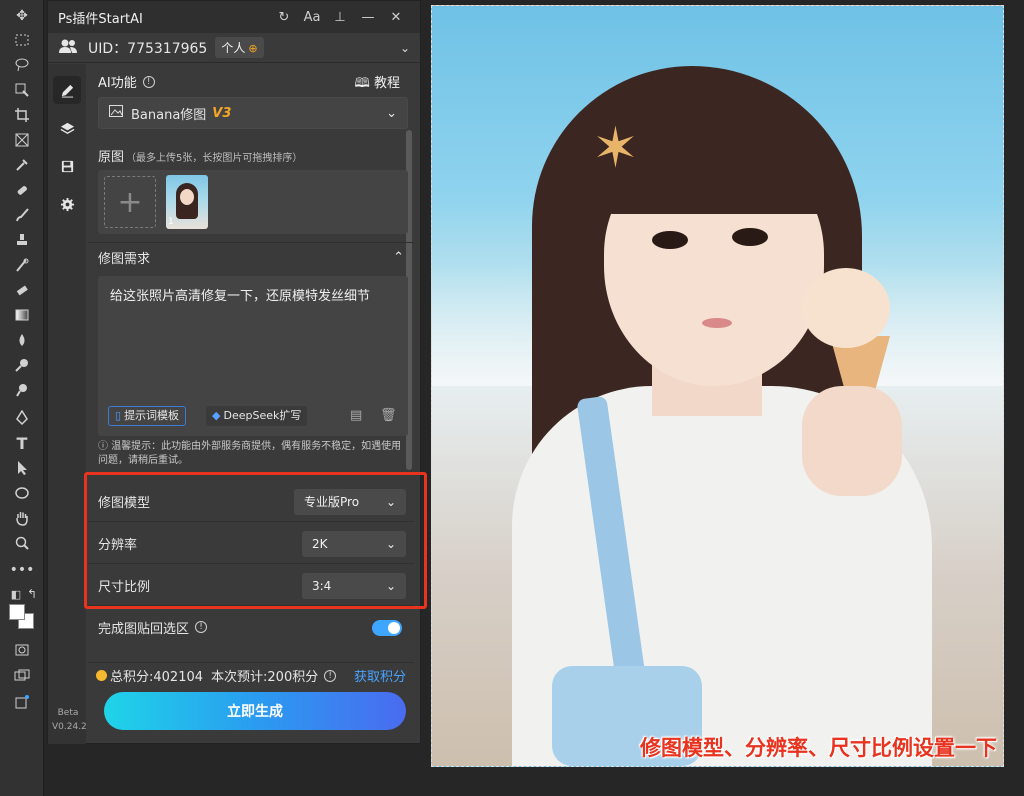  I want to click on users-icon, so click(73, 48).